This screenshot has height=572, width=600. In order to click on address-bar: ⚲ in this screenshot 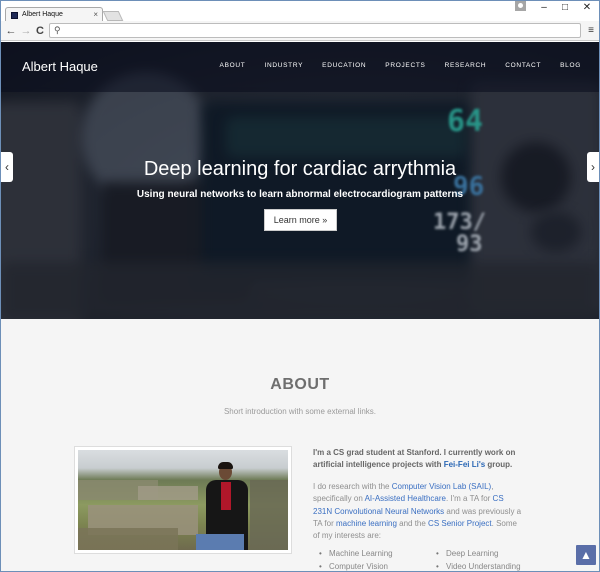, I will do `click(315, 30)`.